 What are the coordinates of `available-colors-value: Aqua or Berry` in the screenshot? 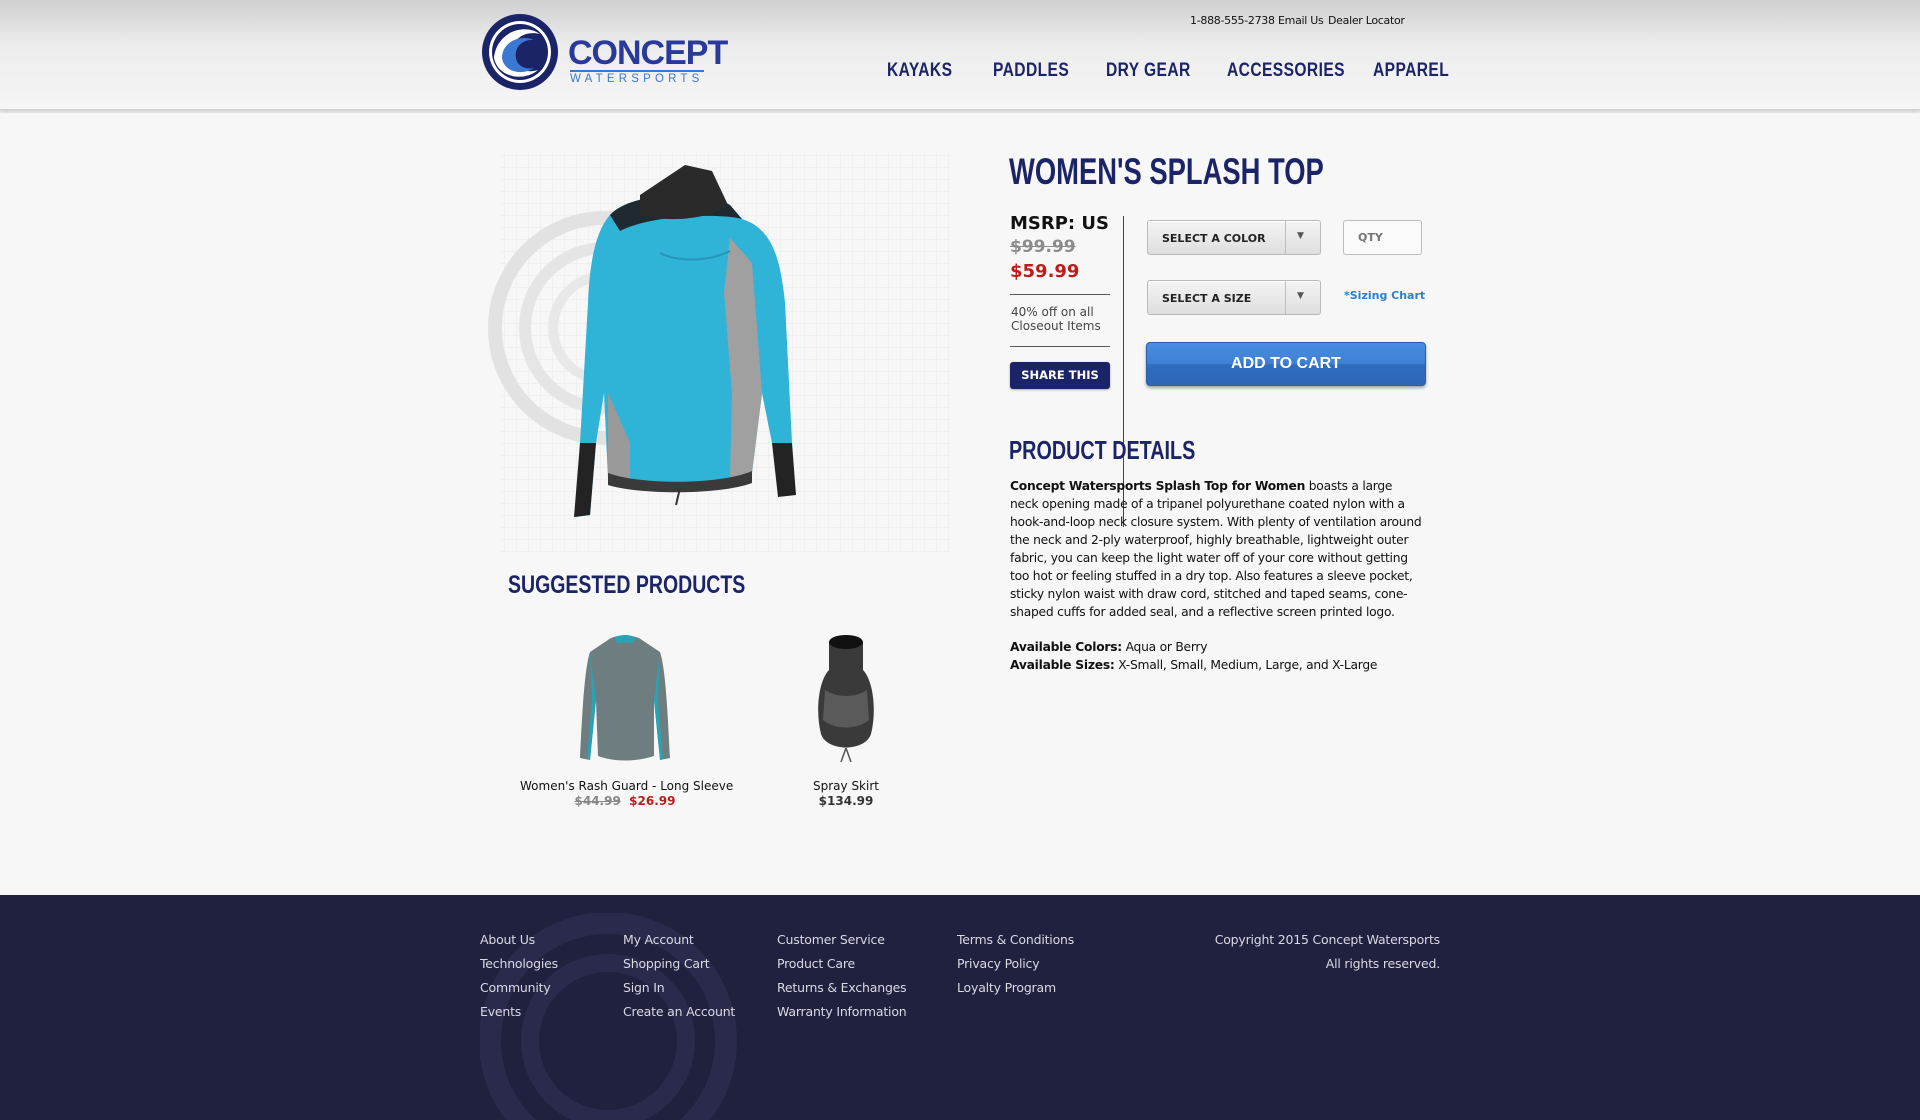 It's located at (1164, 647).